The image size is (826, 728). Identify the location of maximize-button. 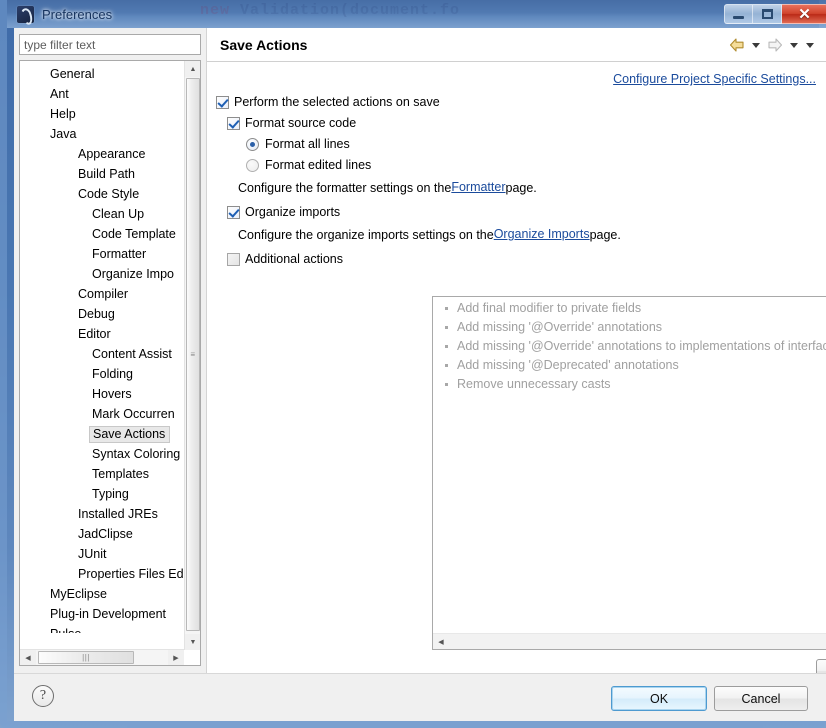
(767, 14).